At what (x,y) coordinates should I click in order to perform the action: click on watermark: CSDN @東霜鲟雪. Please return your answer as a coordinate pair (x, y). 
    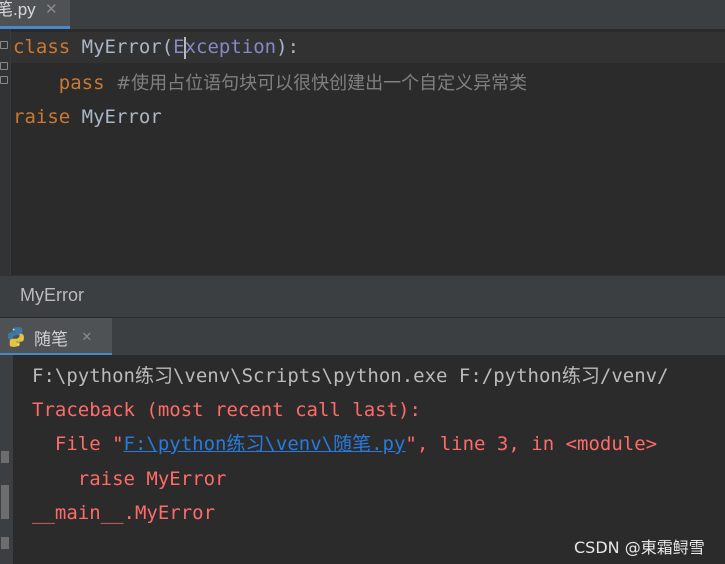
    Looking at the image, I should click on (639, 547).